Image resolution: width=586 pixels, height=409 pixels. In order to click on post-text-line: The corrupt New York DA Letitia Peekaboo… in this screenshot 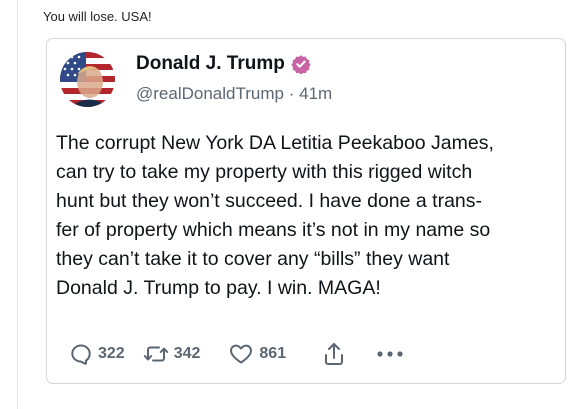, I will do `click(275, 143)`.